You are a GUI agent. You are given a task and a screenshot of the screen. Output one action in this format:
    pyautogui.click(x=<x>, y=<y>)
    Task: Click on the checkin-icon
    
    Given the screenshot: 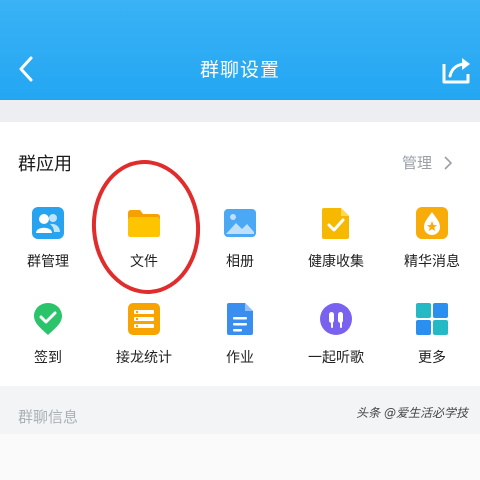 What is the action you would take?
    pyautogui.click(x=48, y=319)
    